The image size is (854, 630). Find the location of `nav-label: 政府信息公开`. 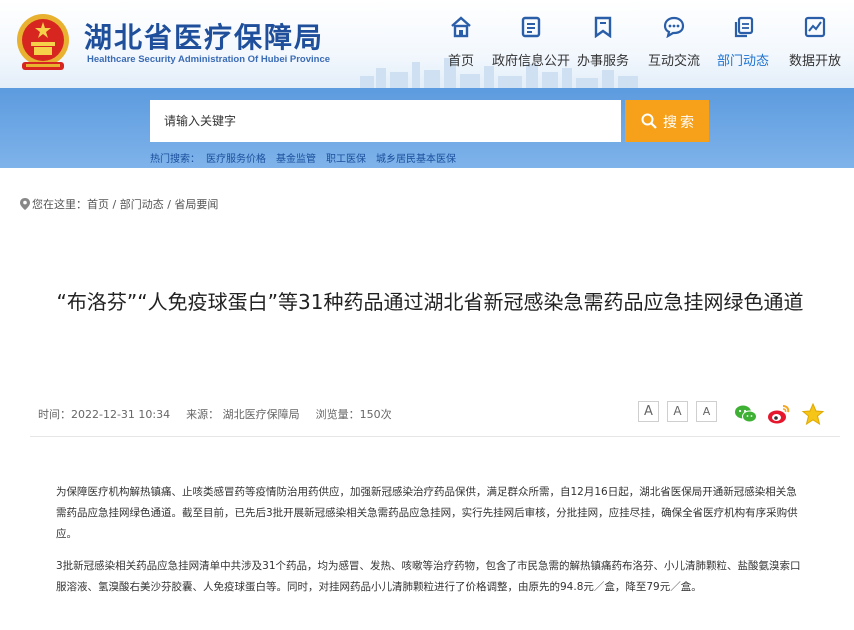

nav-label: 政府信息公开 is located at coordinates (530, 61).